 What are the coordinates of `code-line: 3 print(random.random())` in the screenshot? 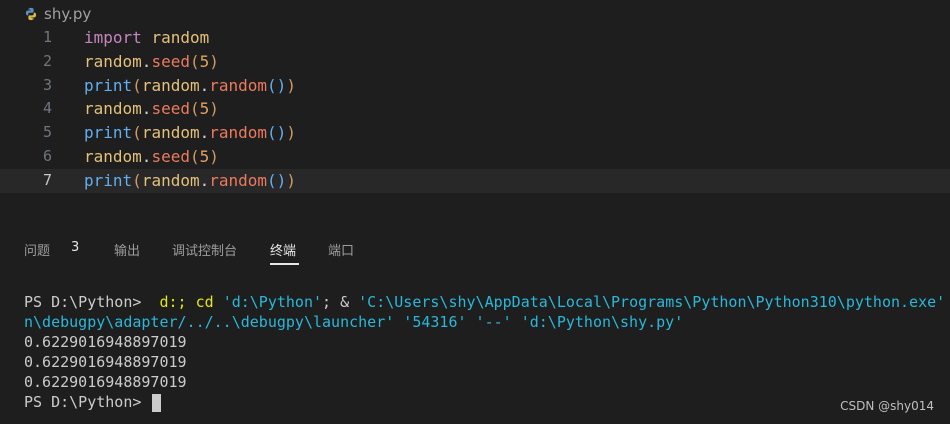 It's located at (475, 86).